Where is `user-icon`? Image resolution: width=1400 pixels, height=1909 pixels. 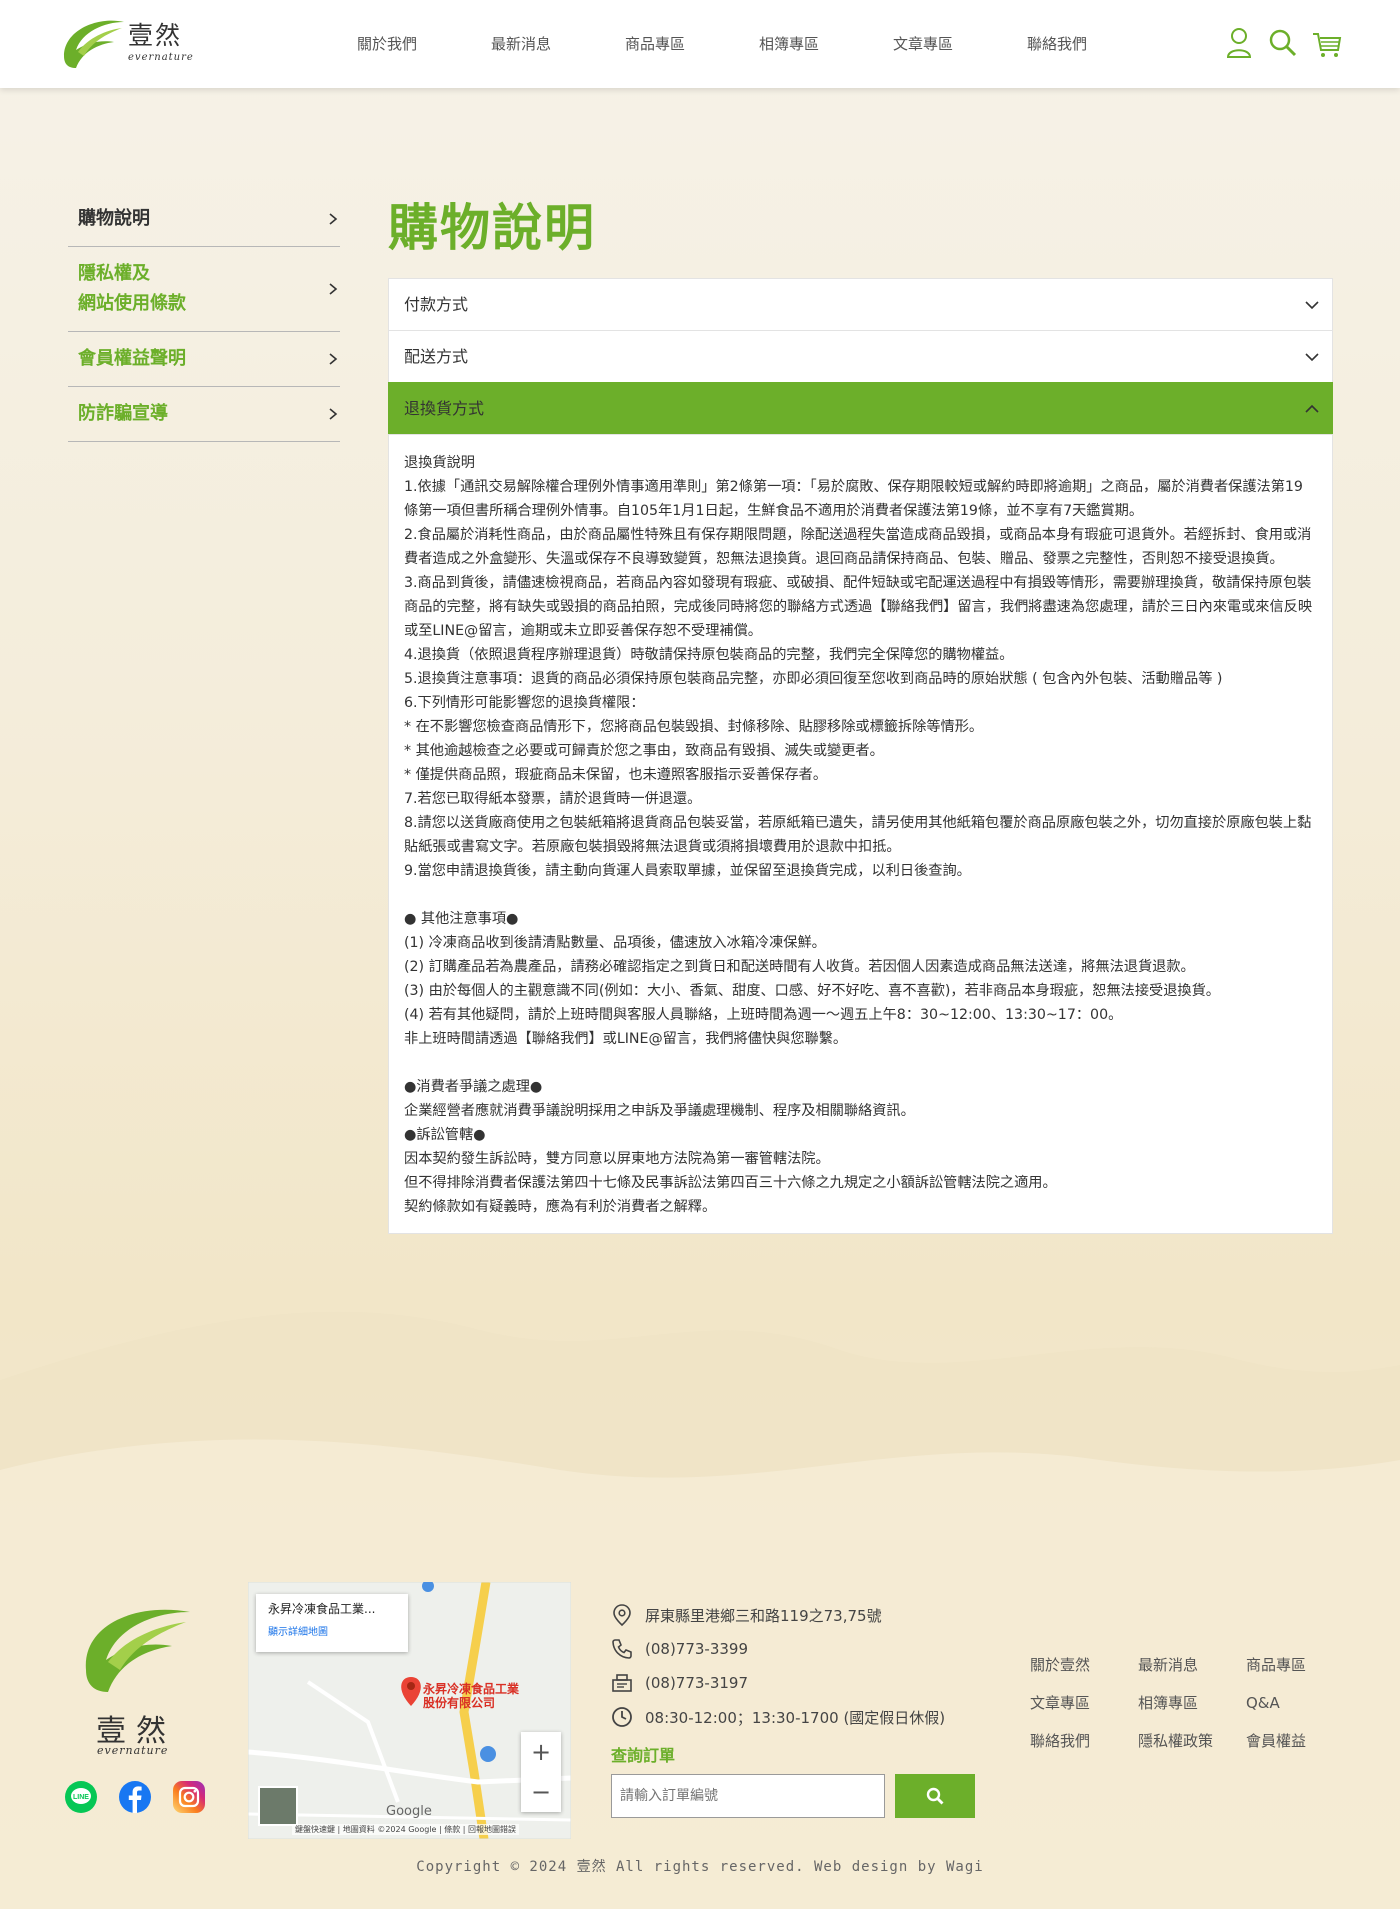 user-icon is located at coordinates (1239, 43).